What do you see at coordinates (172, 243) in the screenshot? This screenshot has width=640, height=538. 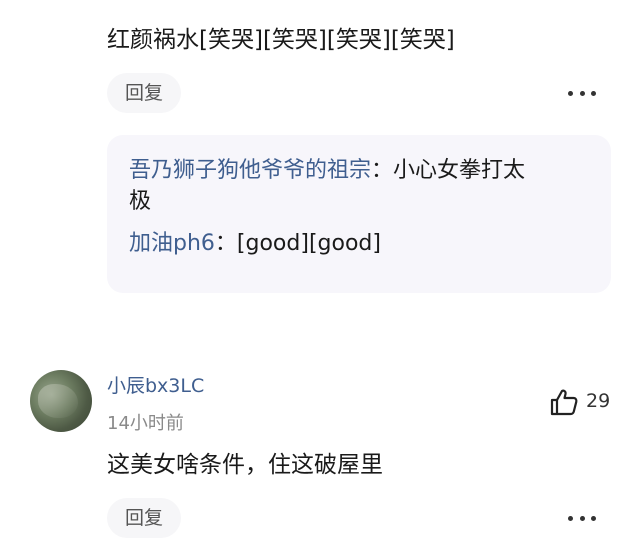 I see `sub-reply-author: 加油ph6` at bounding box center [172, 243].